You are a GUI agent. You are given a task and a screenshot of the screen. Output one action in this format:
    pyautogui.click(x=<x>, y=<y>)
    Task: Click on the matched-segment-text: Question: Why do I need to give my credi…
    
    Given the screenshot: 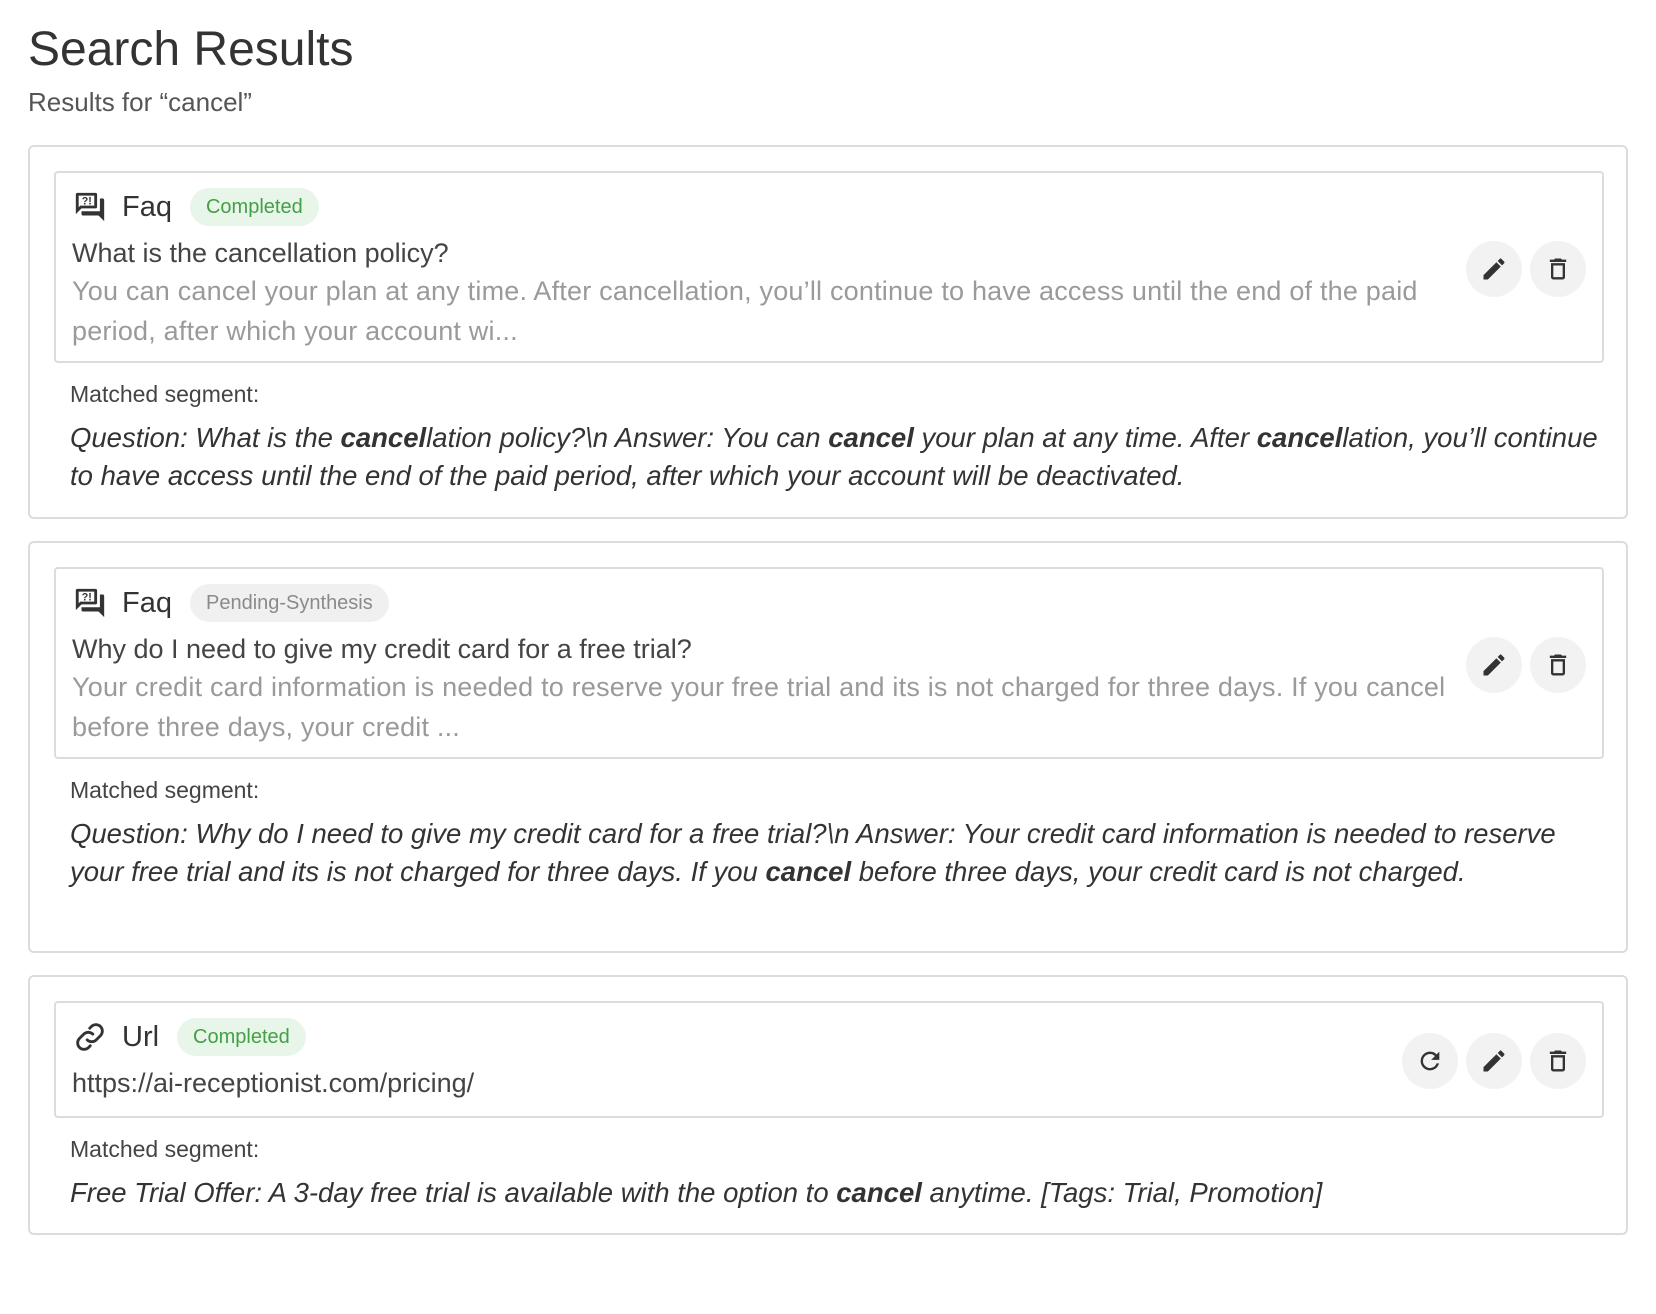 What is the action you would take?
    pyautogui.click(x=835, y=853)
    